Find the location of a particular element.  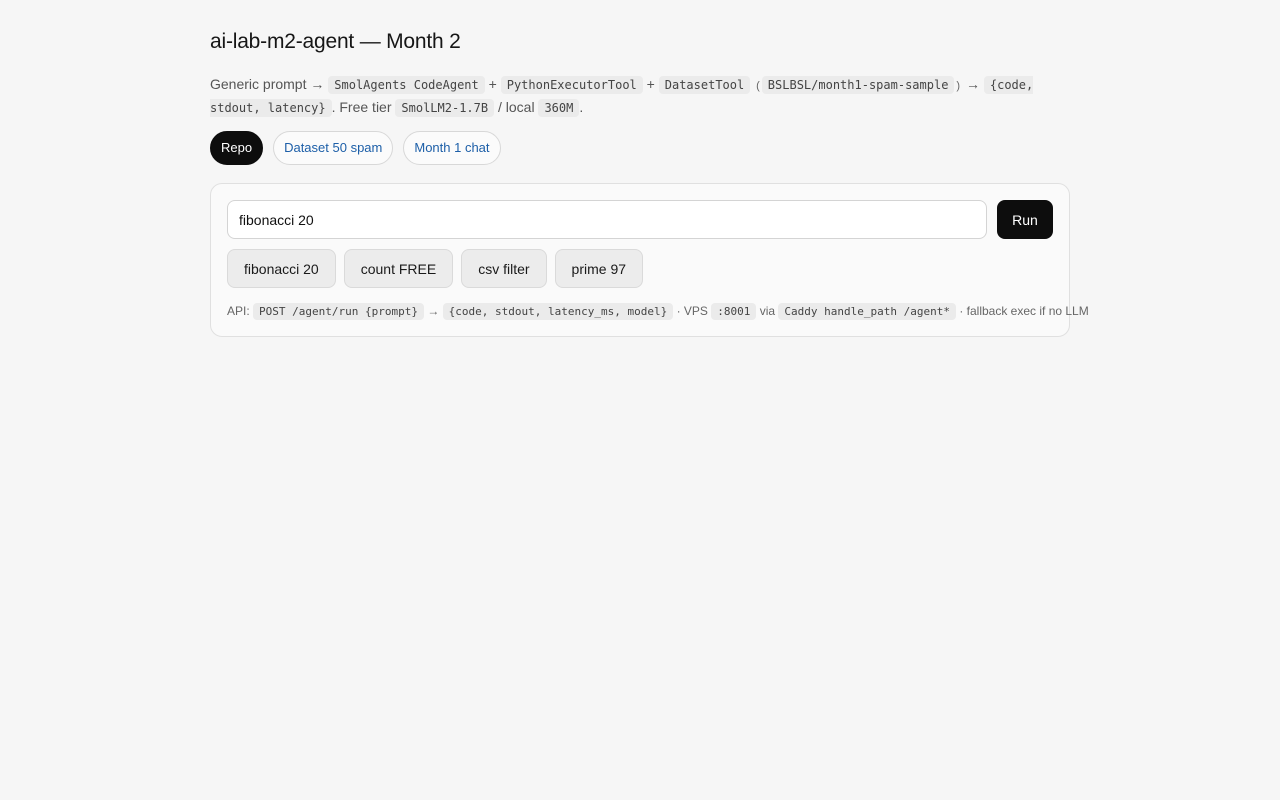

code-model-local: 360M is located at coordinates (559, 108).